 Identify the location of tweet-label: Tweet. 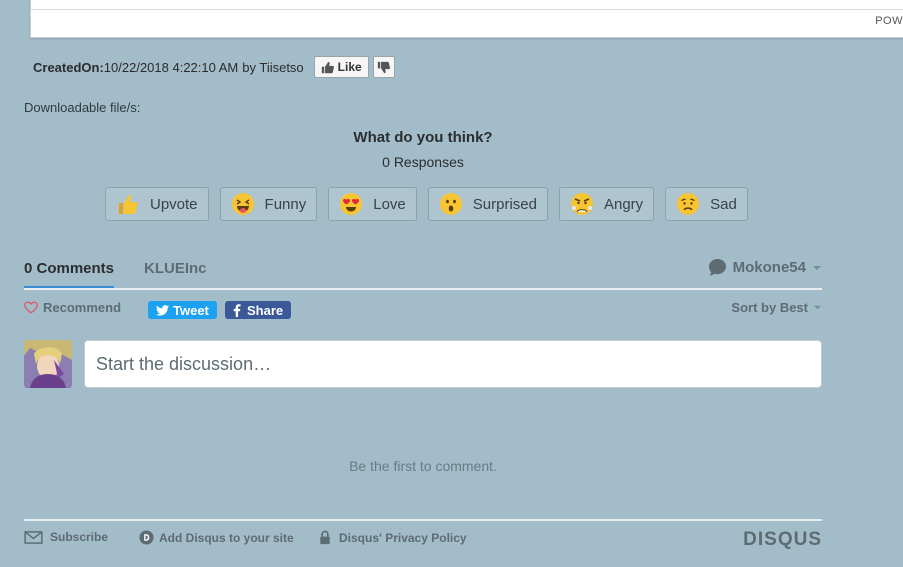
(191, 310).